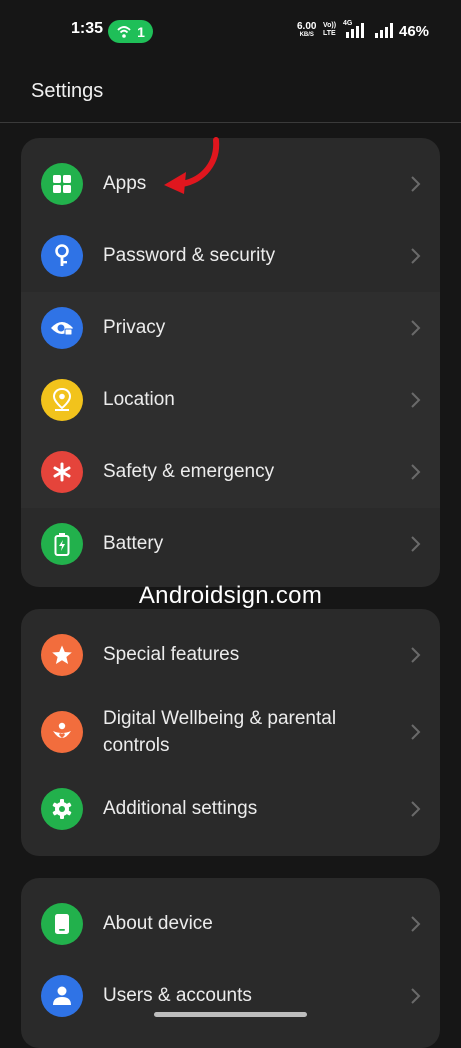 The width and height of the screenshot is (461, 1048). I want to click on watermark: Androidsign.com, so click(230, 595).